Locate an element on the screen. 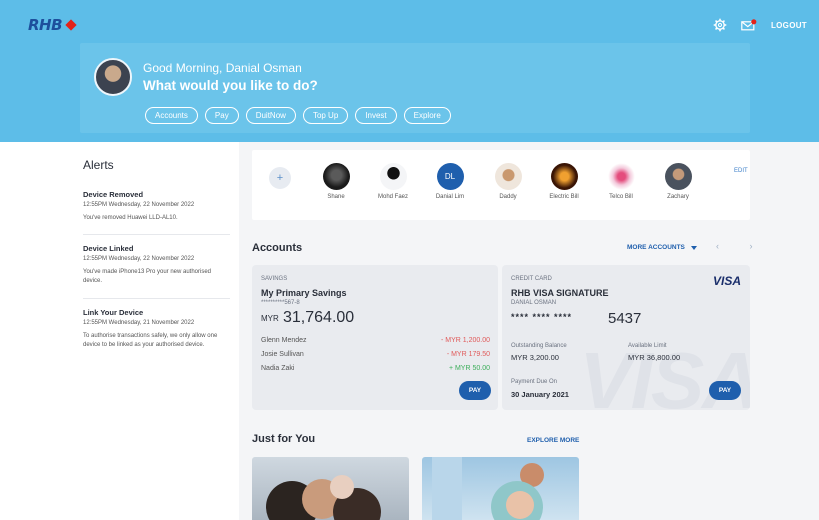 This screenshot has height=520, width=819. just-for-you-title: Just for You is located at coordinates (284, 439).